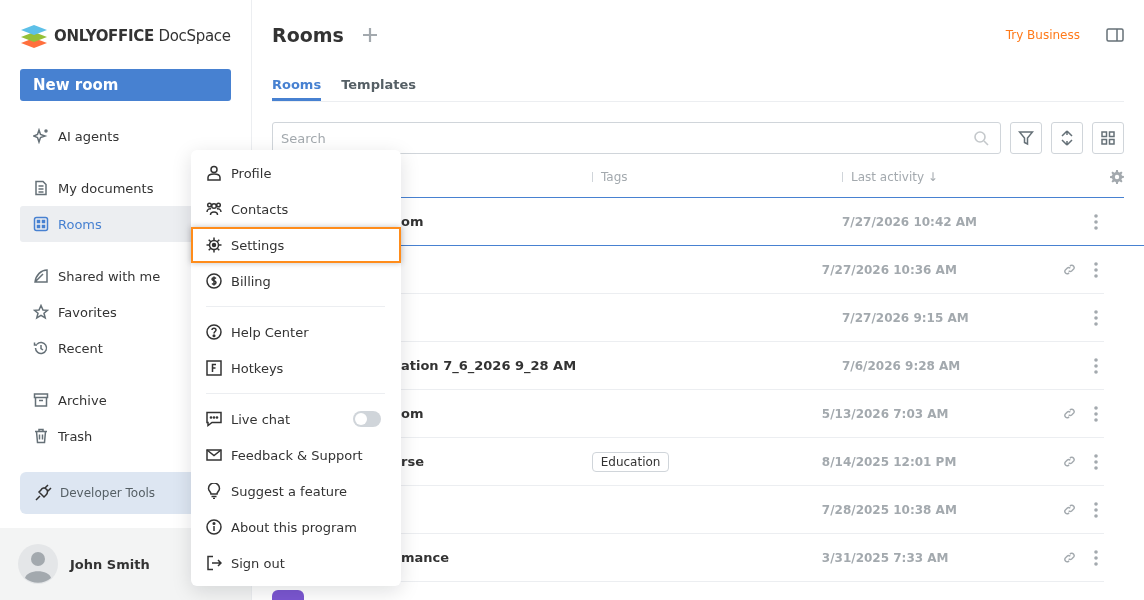  Describe the element at coordinates (214, 491) in the screenshot. I see `bulb-icon` at that location.